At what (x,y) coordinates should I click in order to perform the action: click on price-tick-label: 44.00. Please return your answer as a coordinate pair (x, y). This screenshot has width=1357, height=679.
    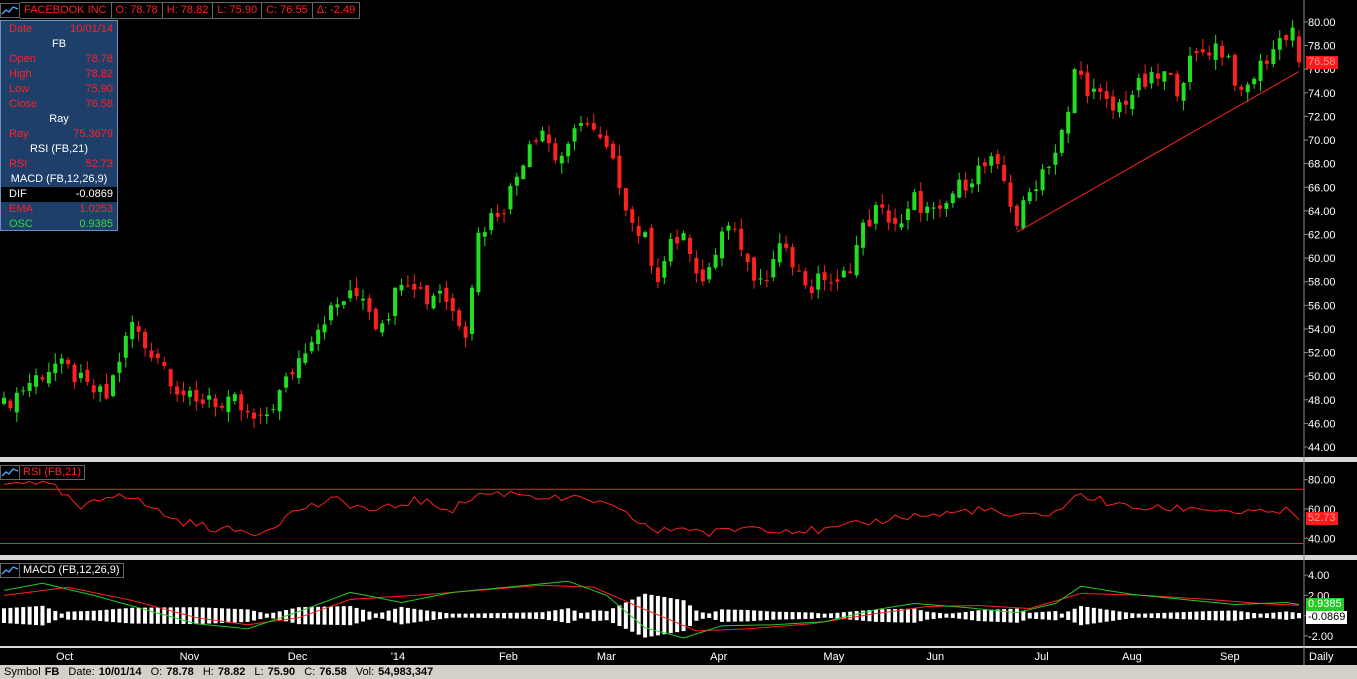
    Looking at the image, I should click on (1322, 448).